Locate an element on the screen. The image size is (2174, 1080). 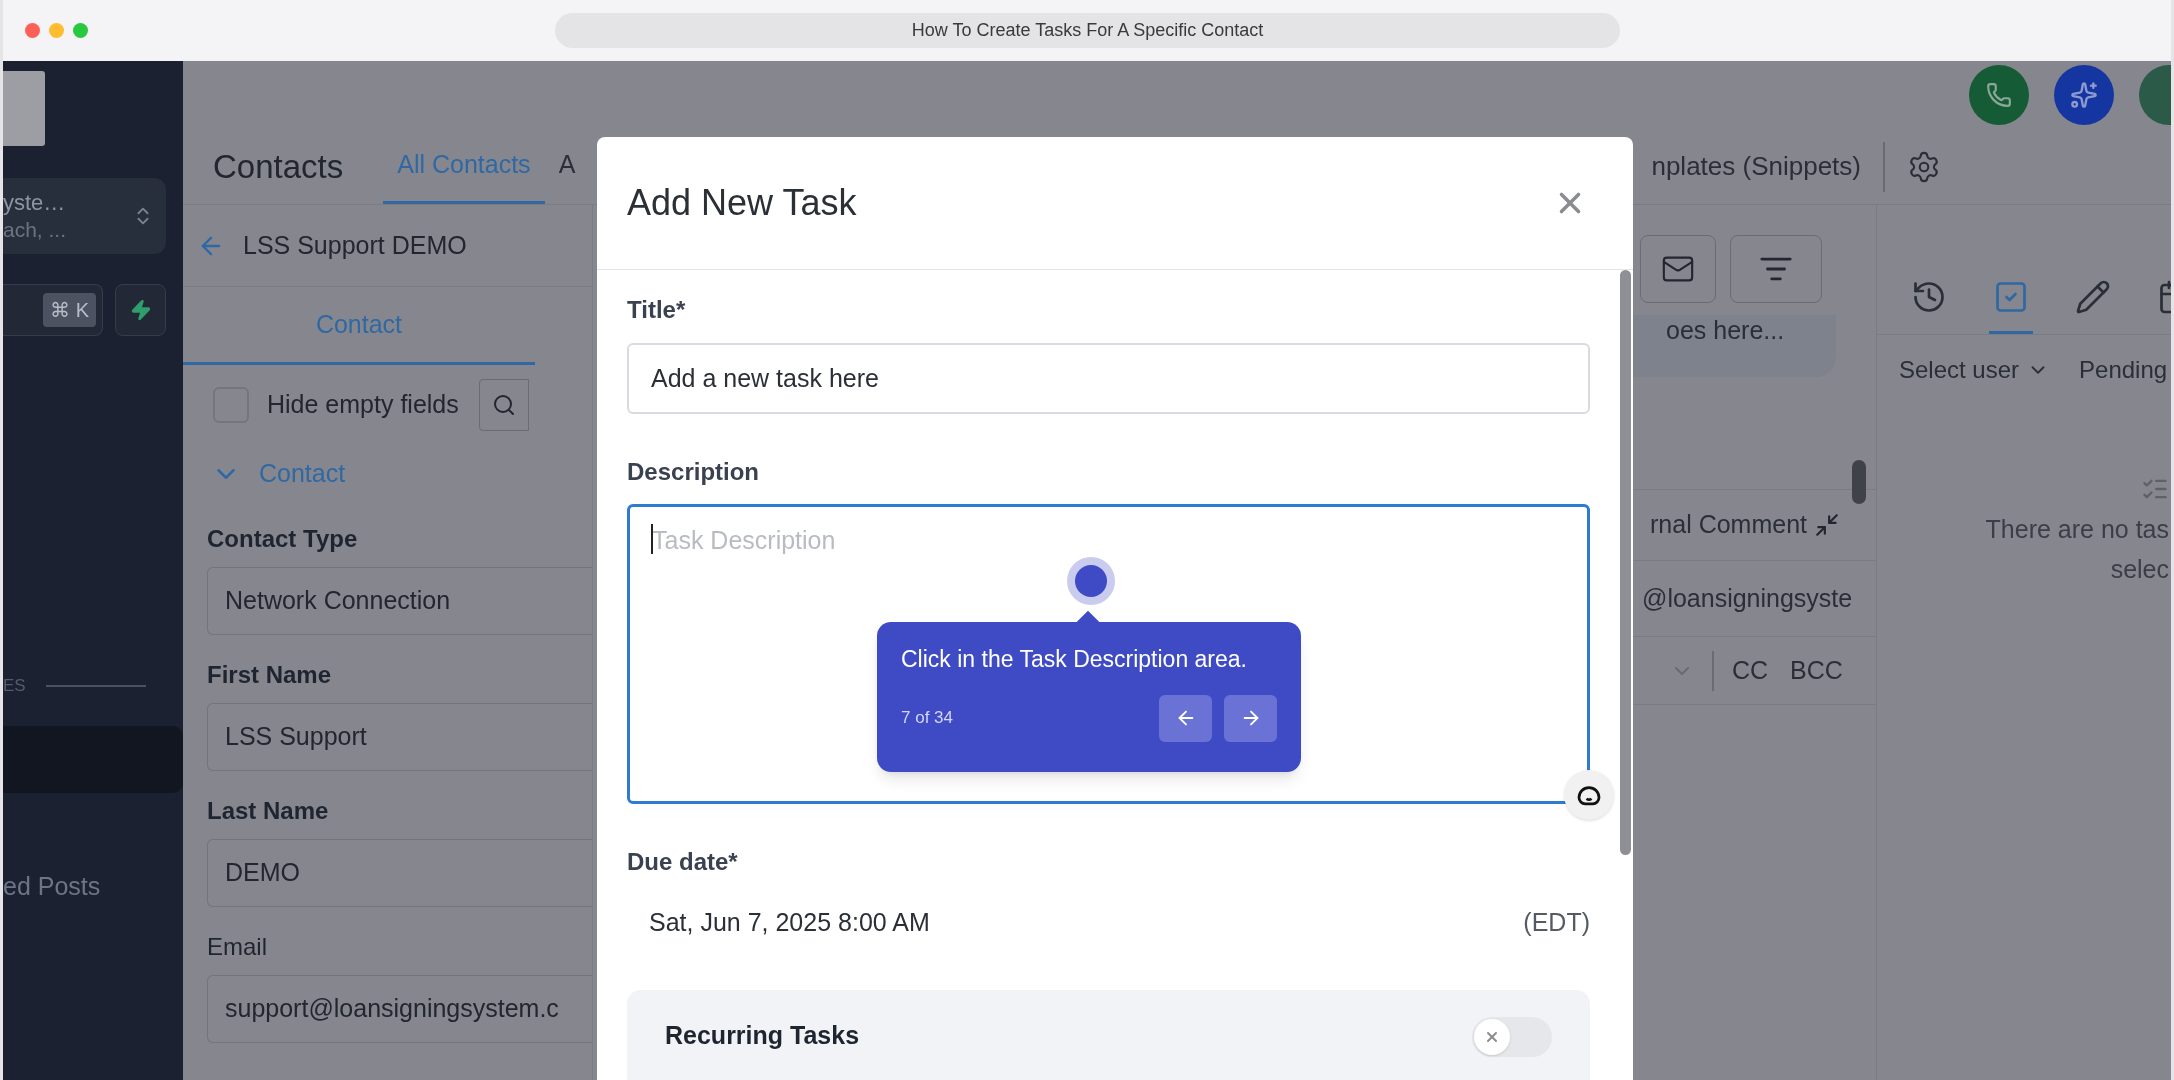
contact-name: LSS Support DEMO is located at coordinates (355, 245).